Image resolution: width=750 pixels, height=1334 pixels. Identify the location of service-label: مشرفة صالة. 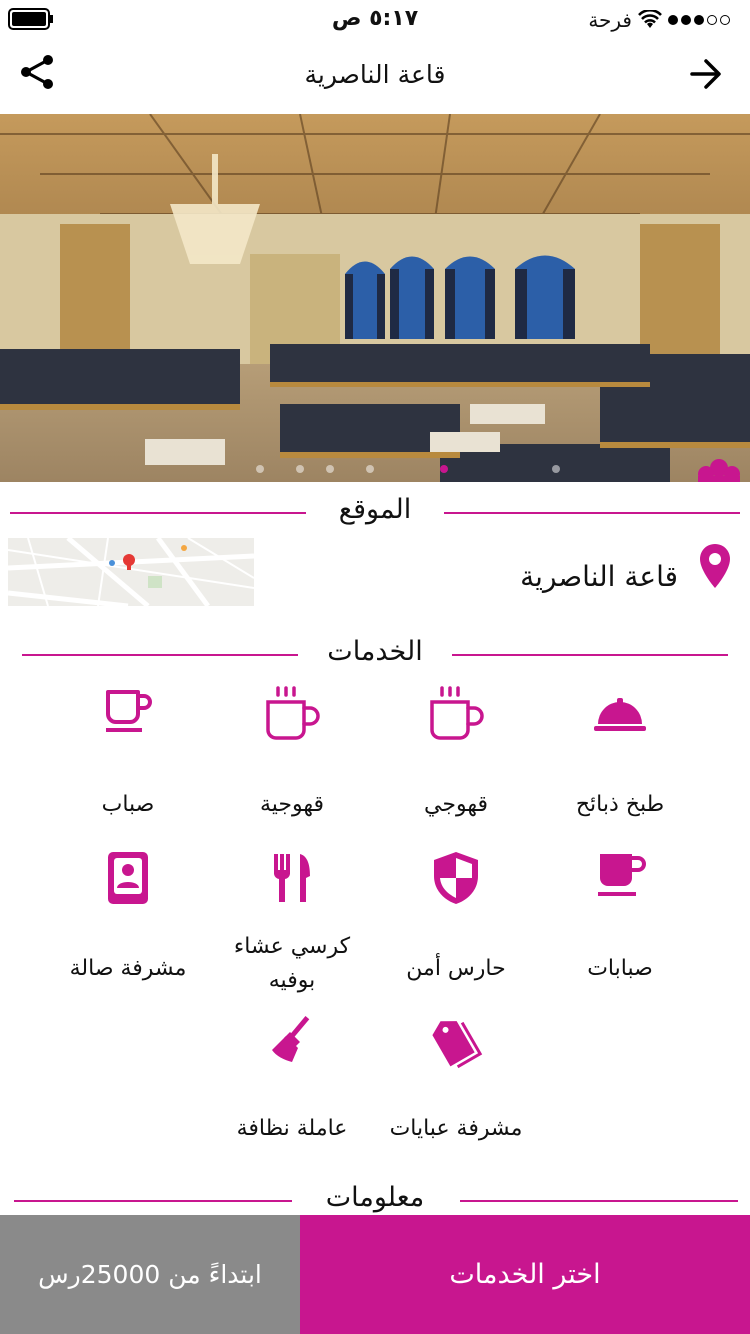
(128, 968).